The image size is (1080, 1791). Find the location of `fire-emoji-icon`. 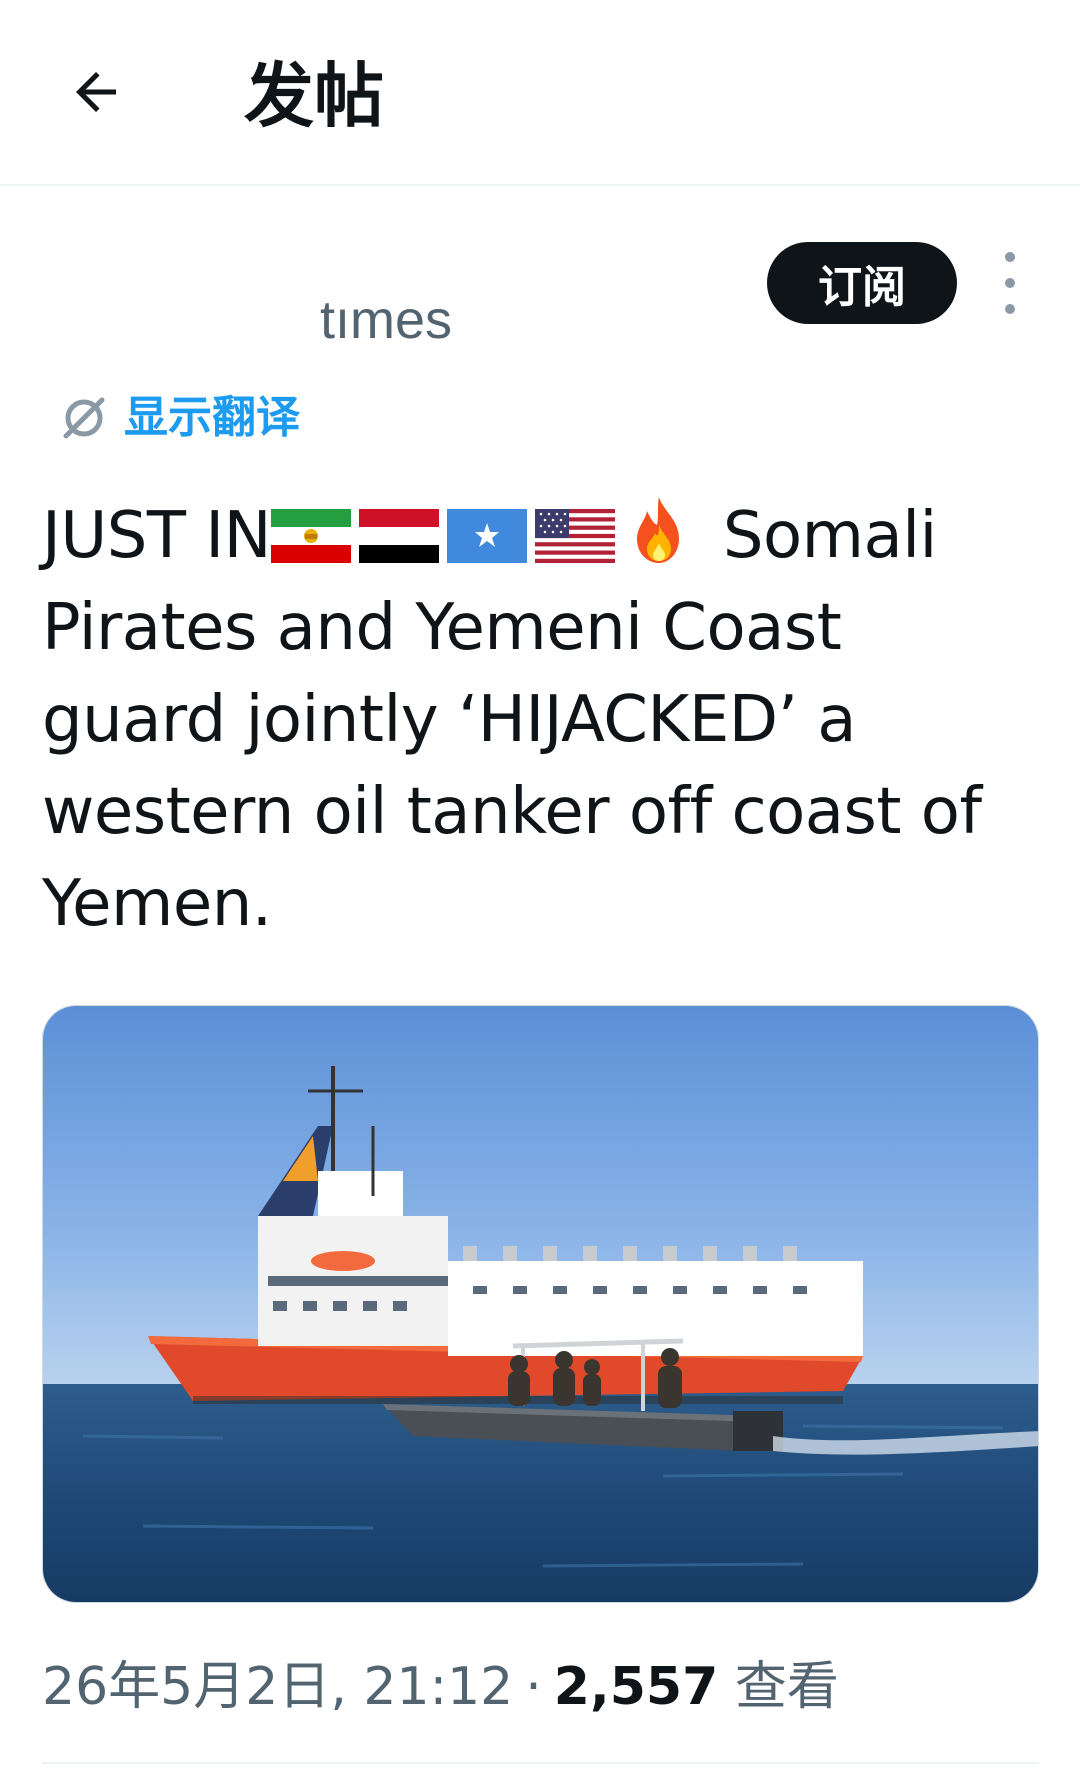

fire-emoji-icon is located at coordinates (659, 530).